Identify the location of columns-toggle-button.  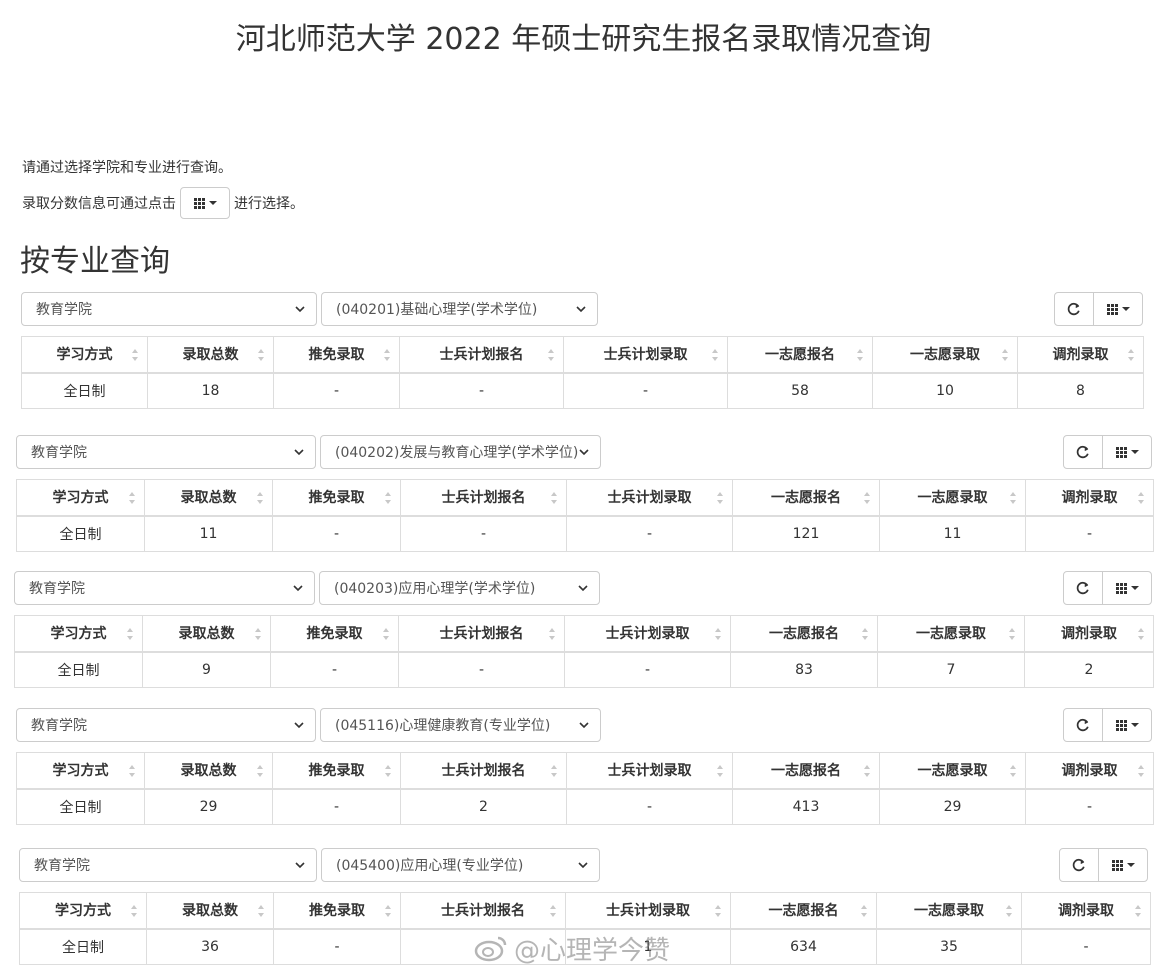
(205, 203).